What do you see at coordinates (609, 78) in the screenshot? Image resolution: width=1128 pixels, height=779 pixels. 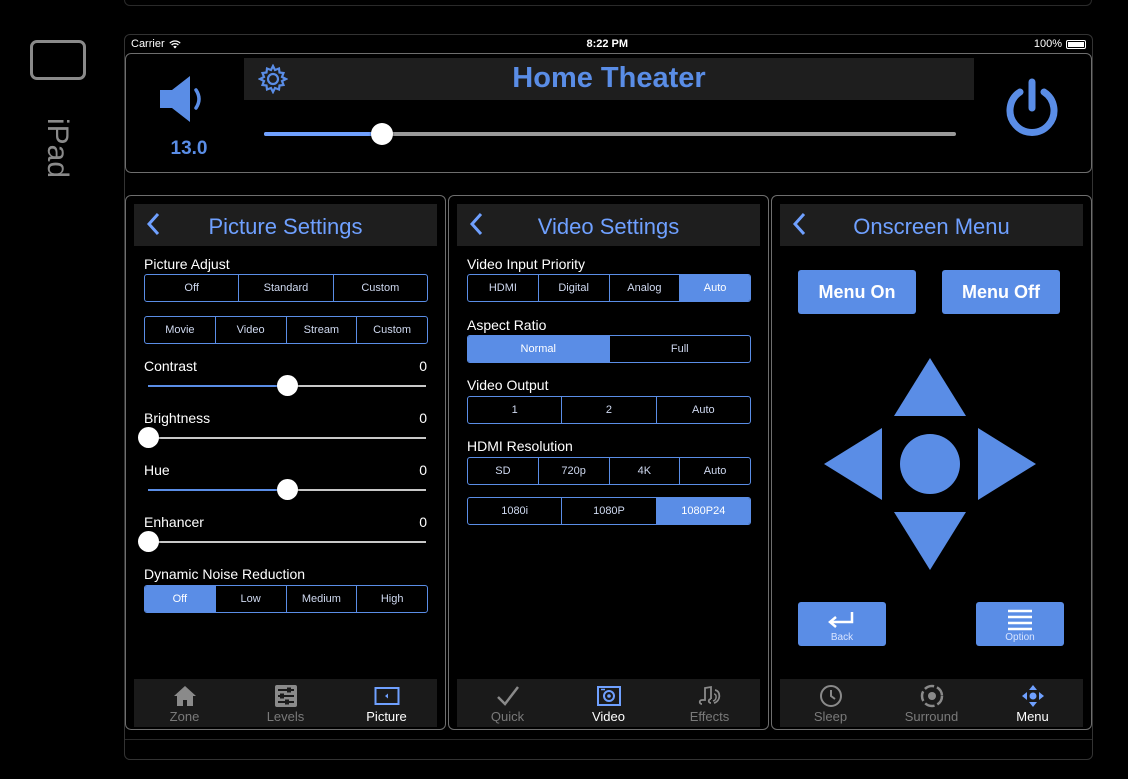 I see `page-title: Home Theater` at bounding box center [609, 78].